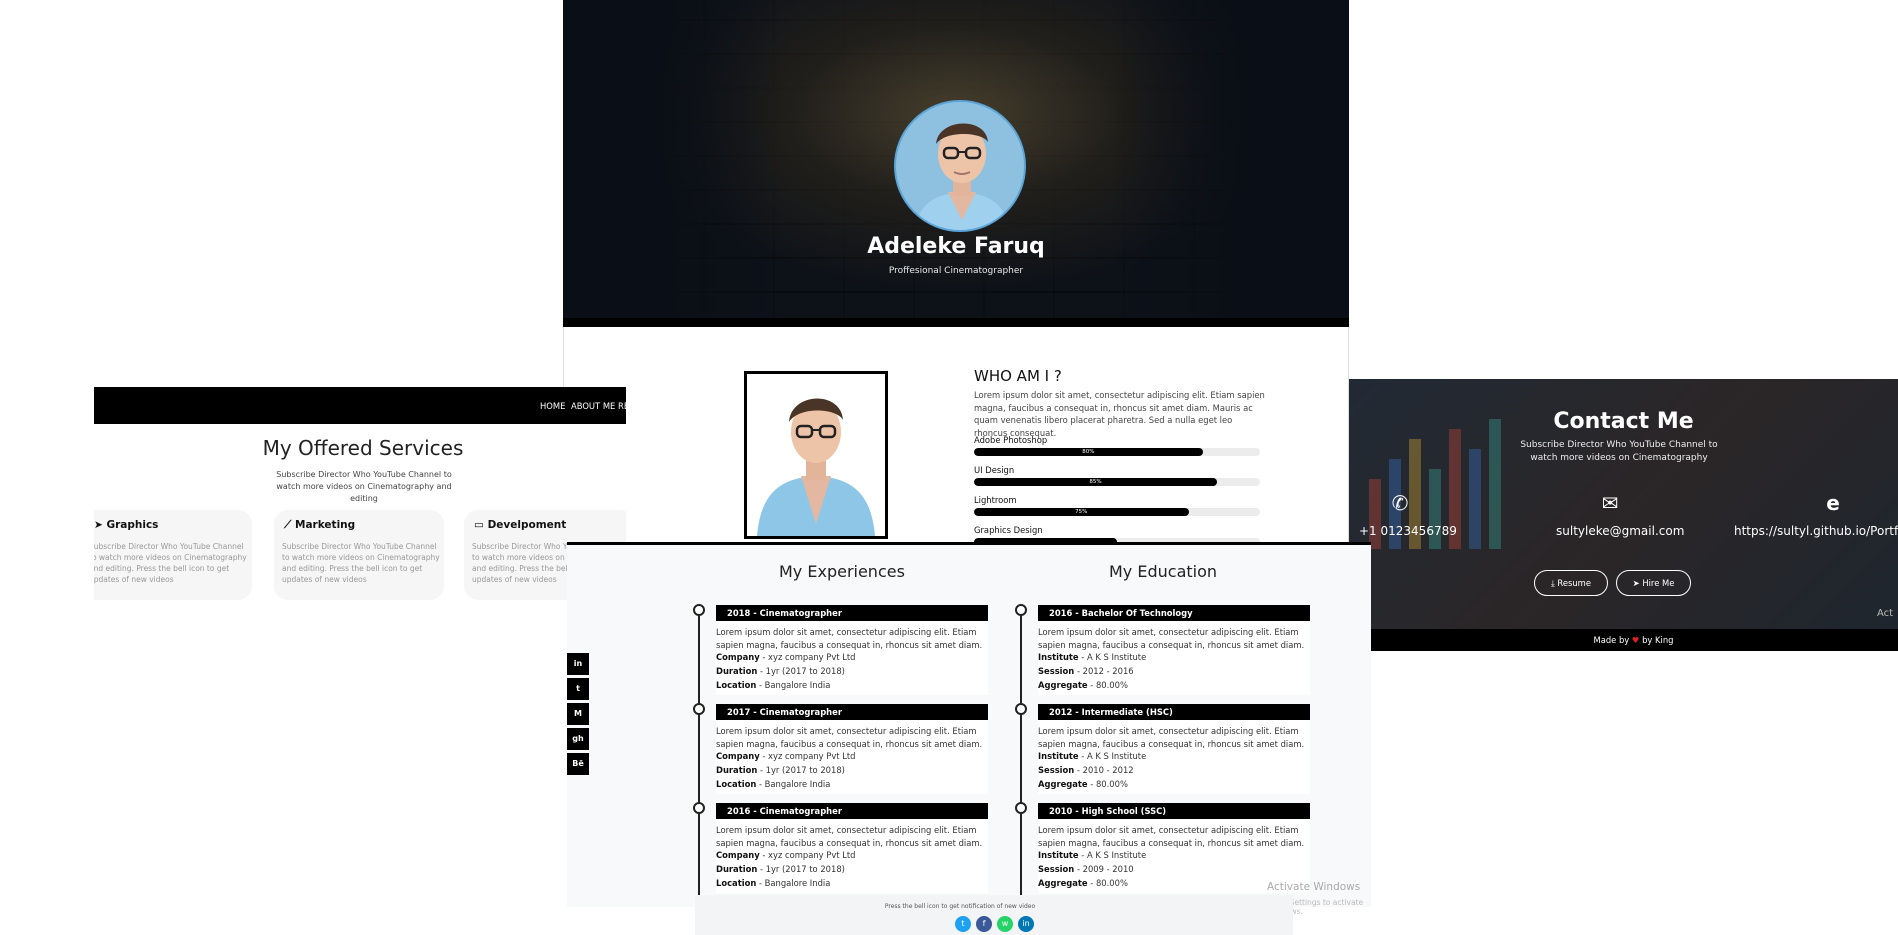  What do you see at coordinates (673, 163) in the screenshot?
I see `hero-shade-left` at bounding box center [673, 163].